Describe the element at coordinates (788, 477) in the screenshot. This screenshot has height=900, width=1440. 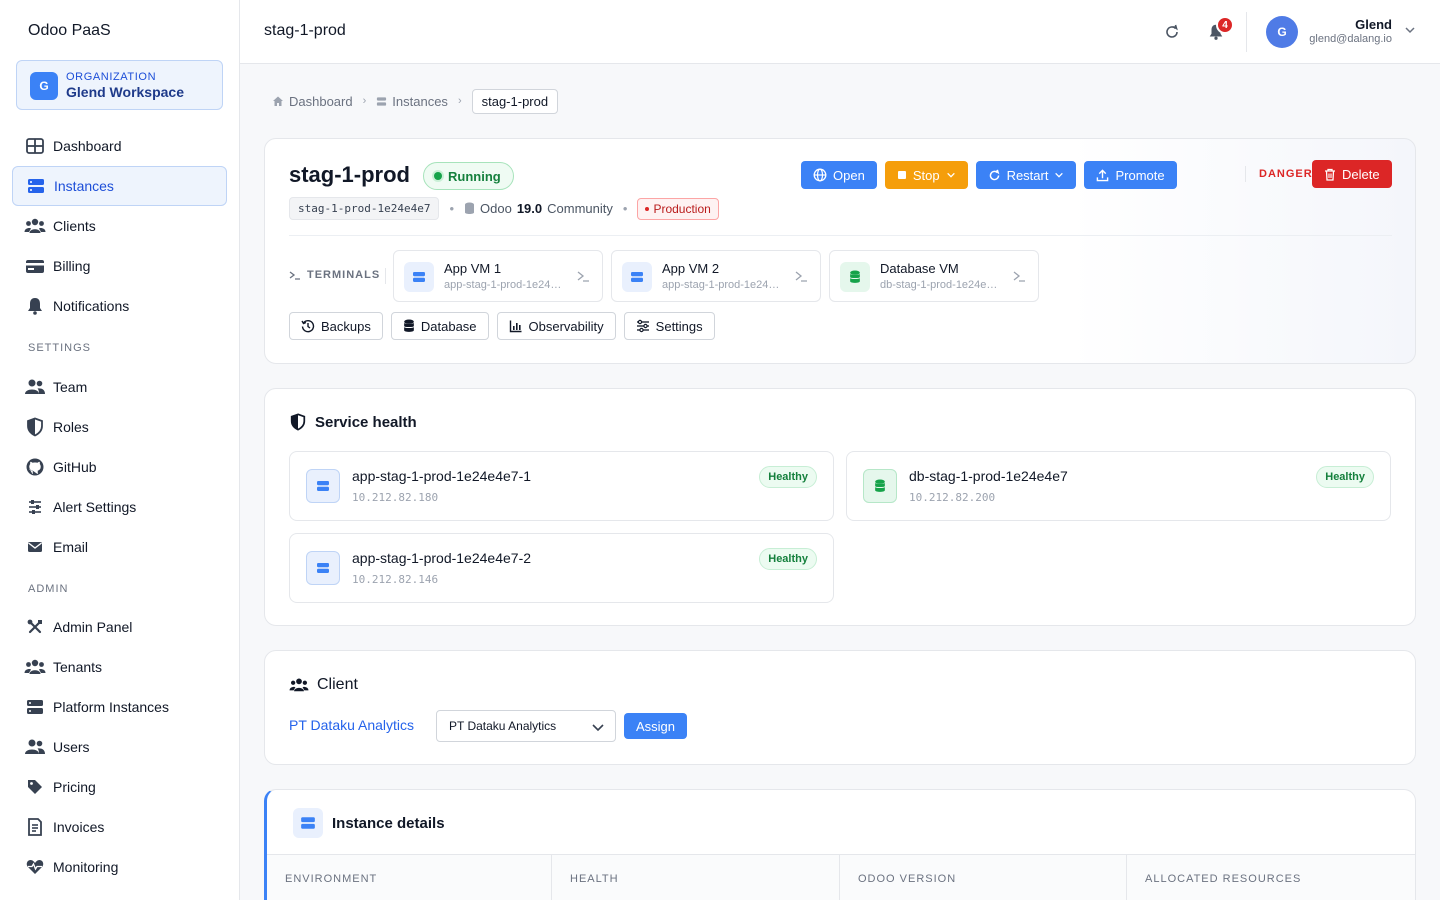
I see `health-badge: Healthy` at that location.